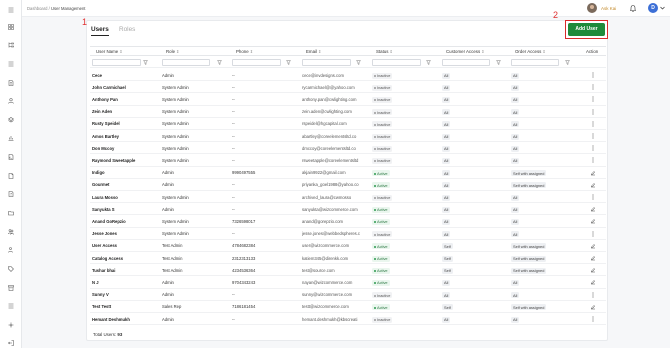 Image resolution: width=670 pixels, height=348 pixels. What do you see at coordinates (11, 101) in the screenshot?
I see `user-icon` at bounding box center [11, 101].